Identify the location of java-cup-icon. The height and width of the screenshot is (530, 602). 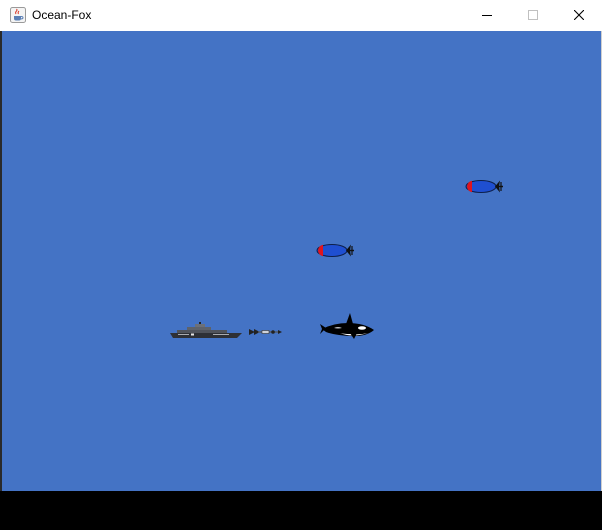
(18, 15).